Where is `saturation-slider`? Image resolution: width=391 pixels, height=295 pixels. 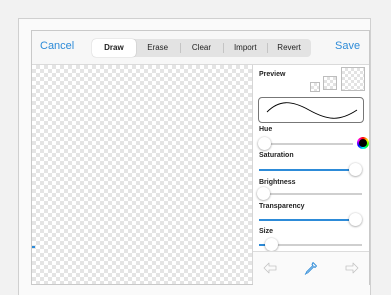
saturation-slider is located at coordinates (310, 169).